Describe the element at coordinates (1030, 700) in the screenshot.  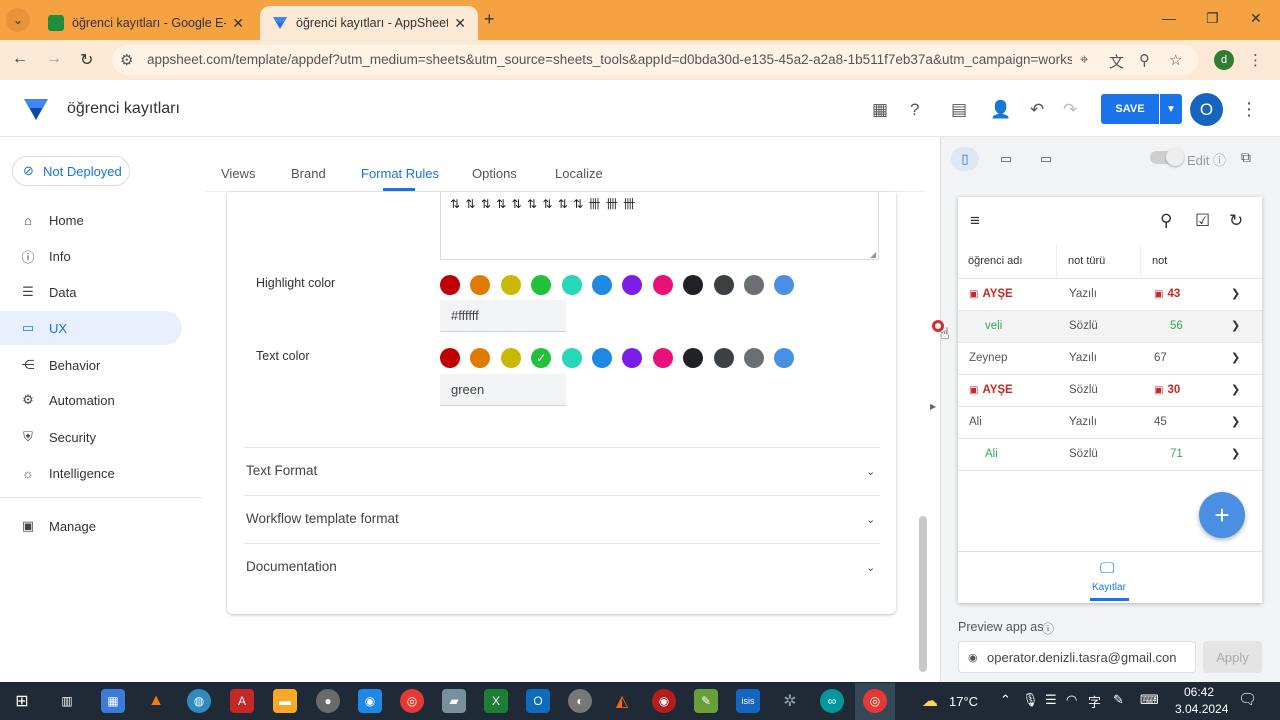
I see `microphone-icon: 🎙` at that location.